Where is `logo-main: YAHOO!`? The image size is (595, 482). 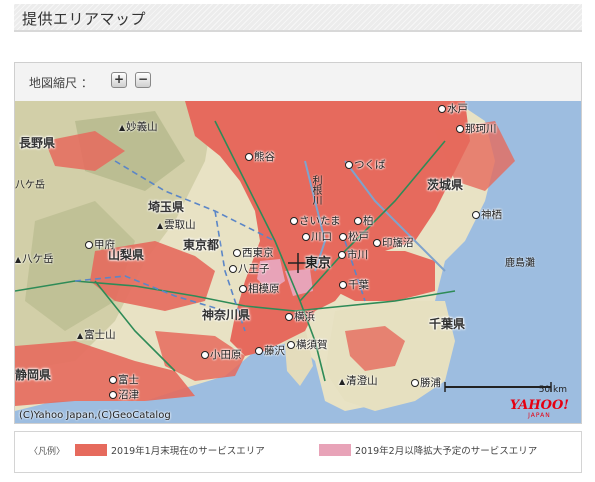
logo-main: YAHOO! is located at coordinates (539, 405).